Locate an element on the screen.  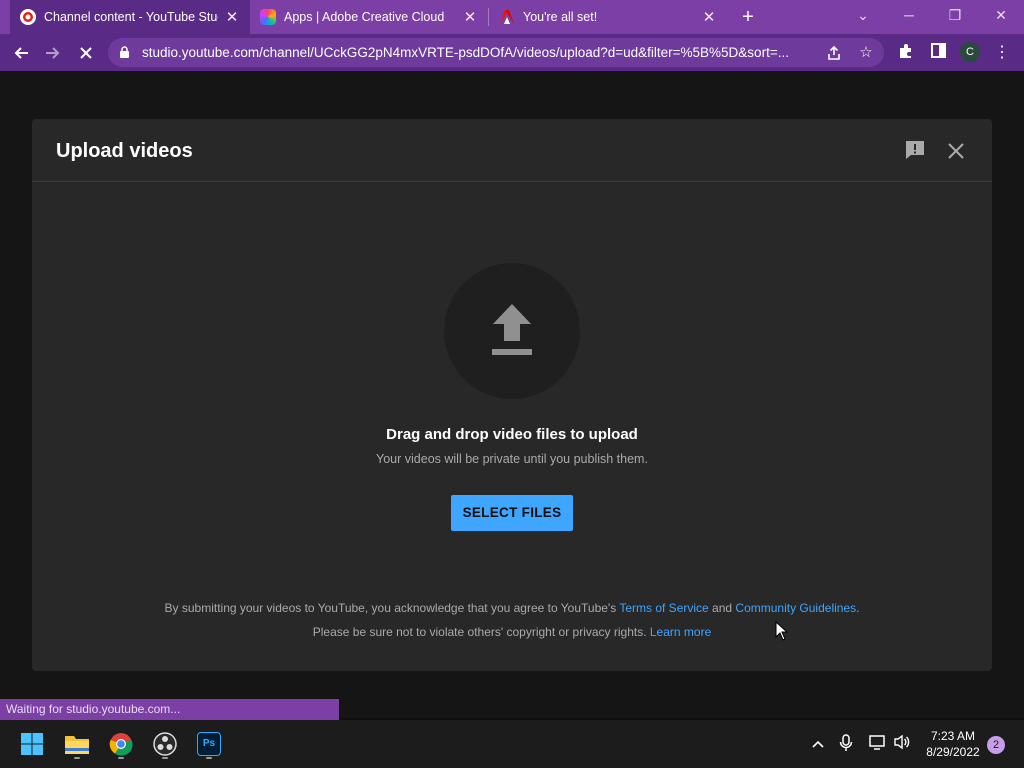
file-explorer-icon is located at coordinates (77, 744).